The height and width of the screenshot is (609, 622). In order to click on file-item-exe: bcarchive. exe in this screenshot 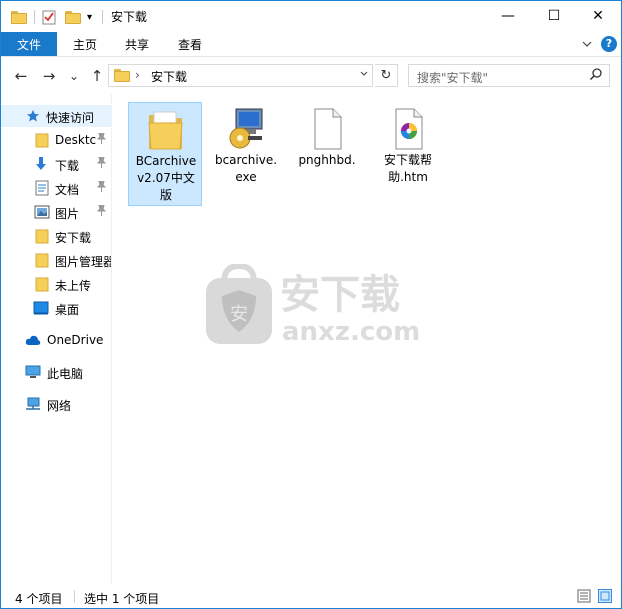, I will do `click(246, 154)`.